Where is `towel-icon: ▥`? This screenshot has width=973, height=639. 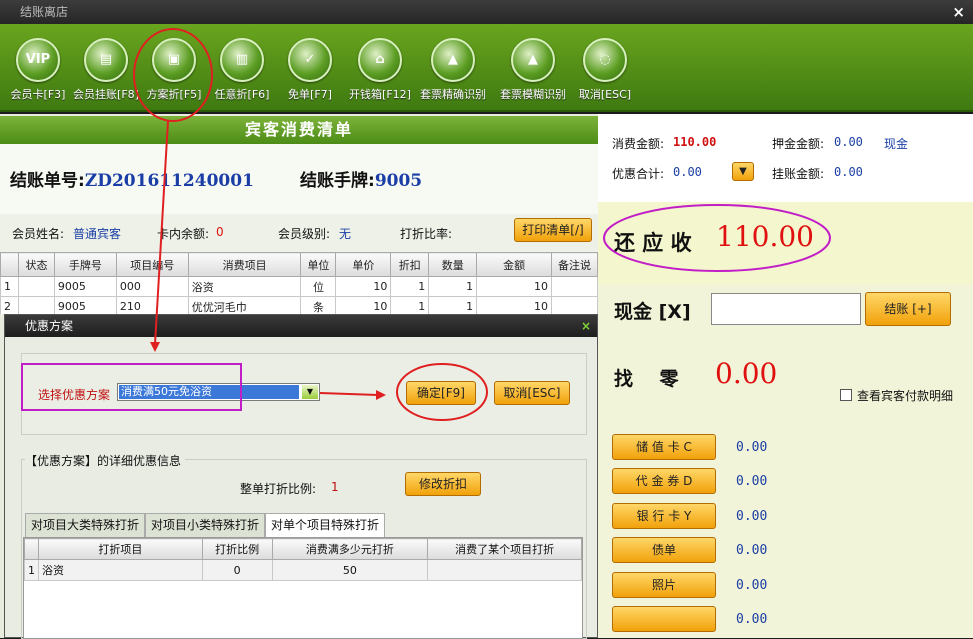 towel-icon: ▥ is located at coordinates (242, 60).